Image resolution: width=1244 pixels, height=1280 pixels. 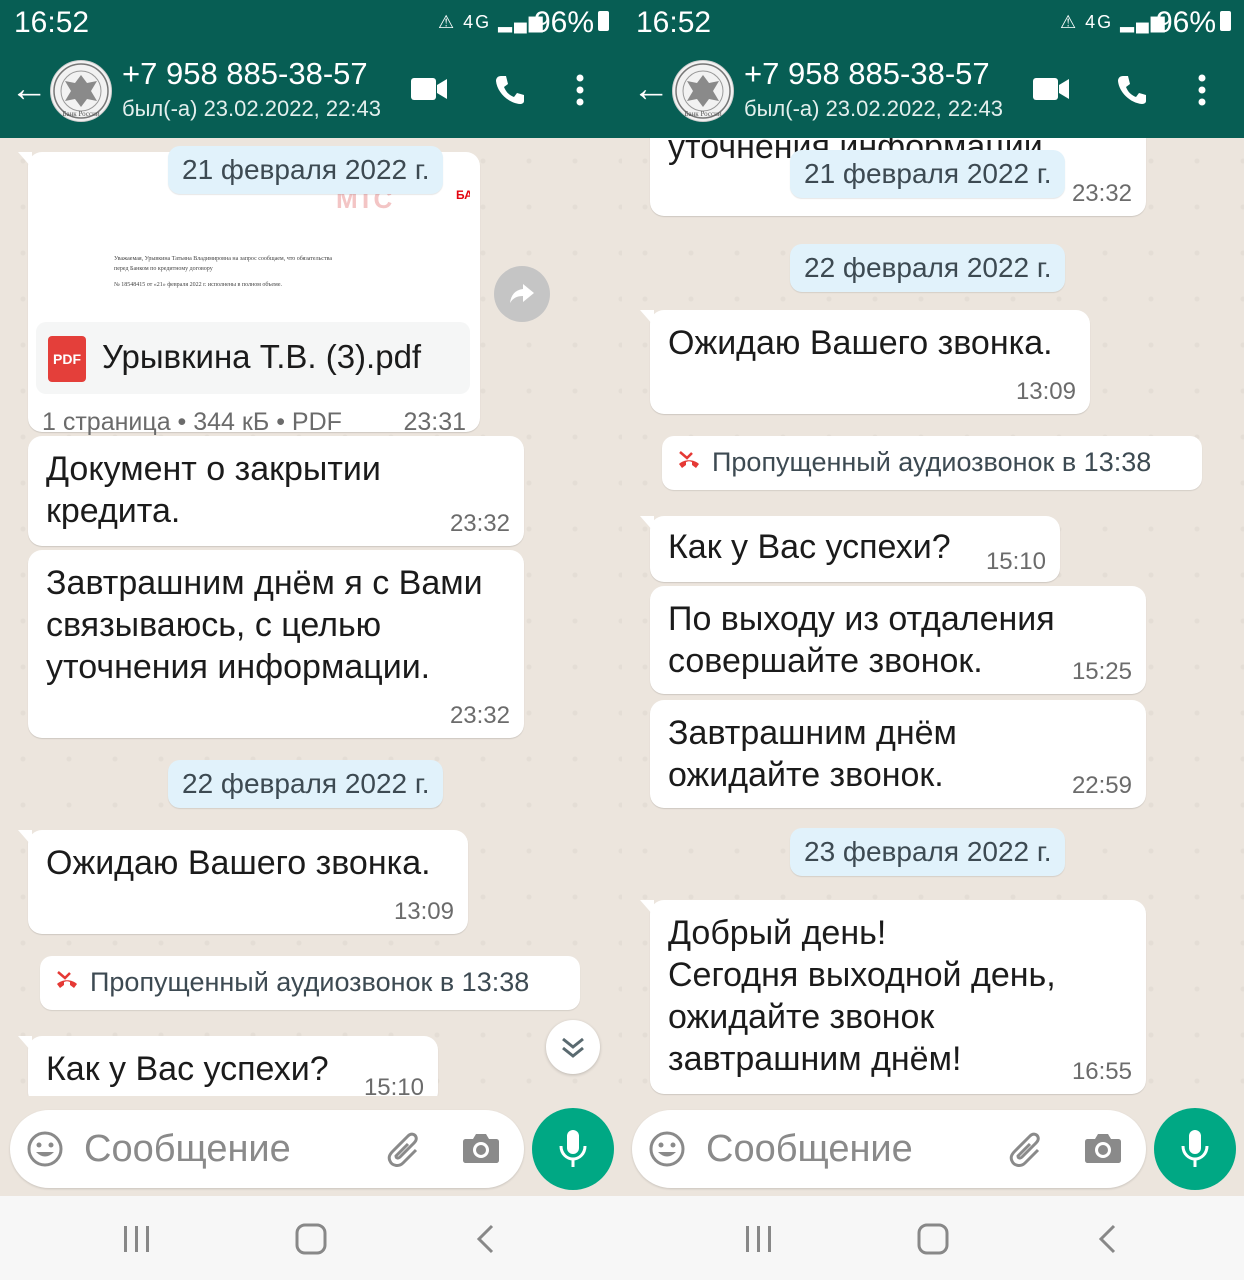 What do you see at coordinates (573, 1047) in the screenshot?
I see `scroll-down-button` at bounding box center [573, 1047].